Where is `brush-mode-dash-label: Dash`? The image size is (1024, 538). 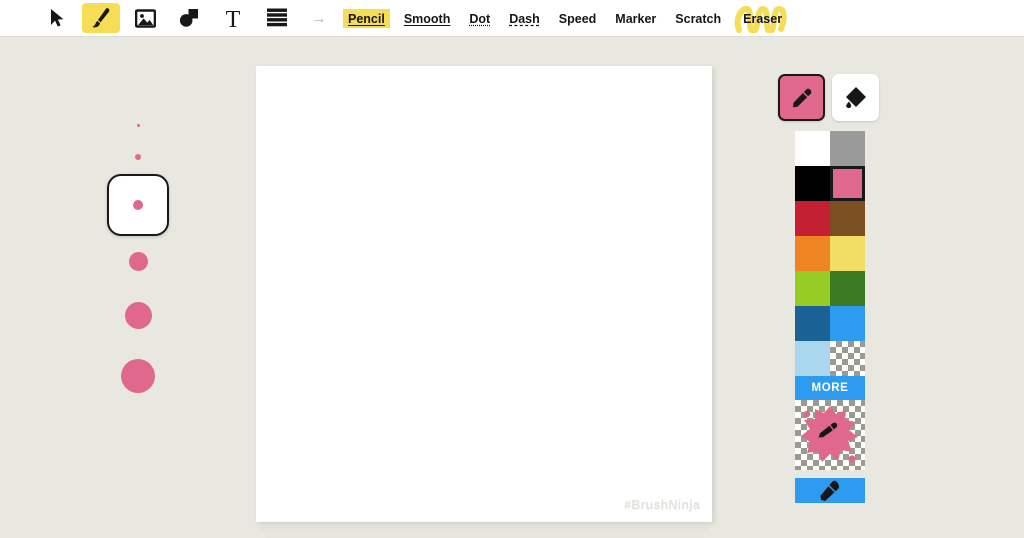 brush-mode-dash-label: Dash is located at coordinates (524, 18).